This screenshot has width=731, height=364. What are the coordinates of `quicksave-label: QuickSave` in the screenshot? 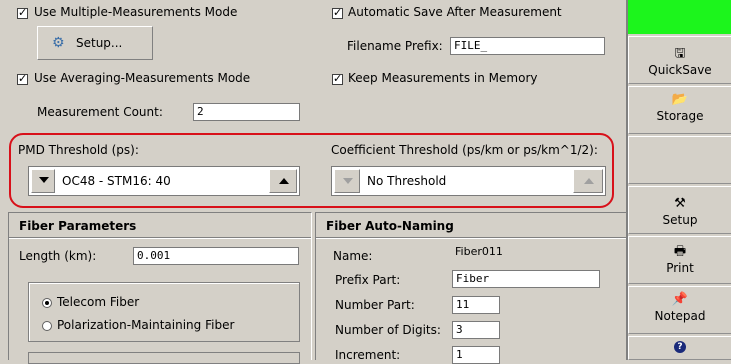 It's located at (680, 70).